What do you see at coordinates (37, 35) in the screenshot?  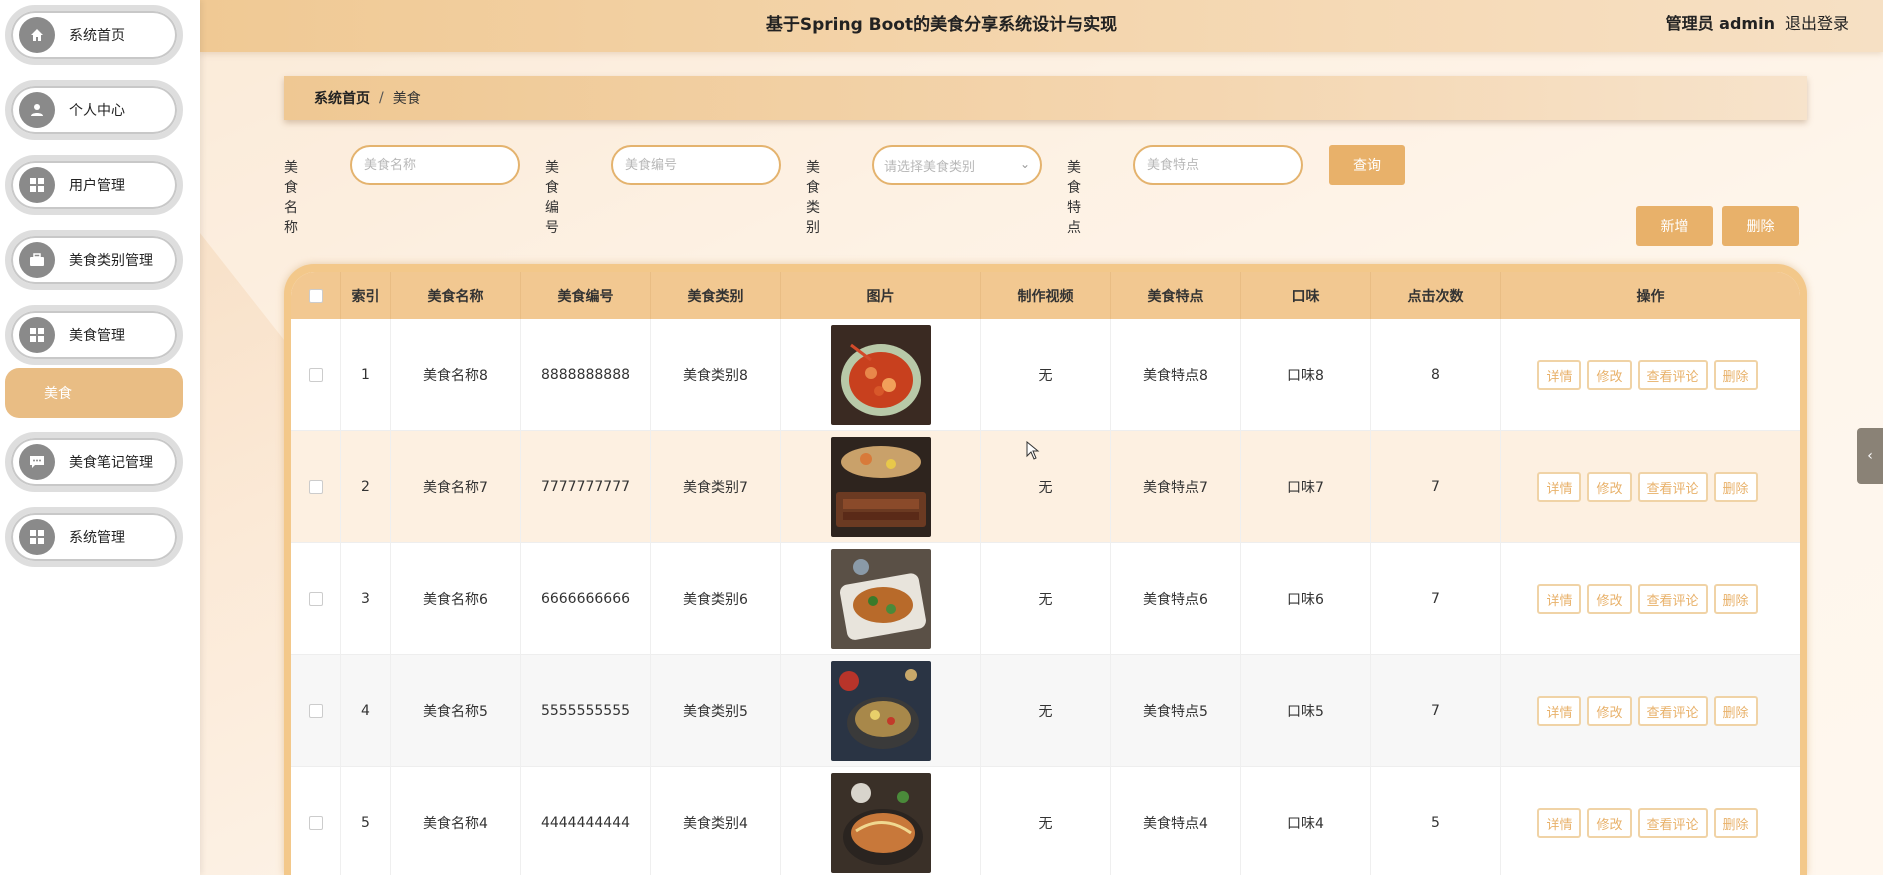 I see `home-icon` at bounding box center [37, 35].